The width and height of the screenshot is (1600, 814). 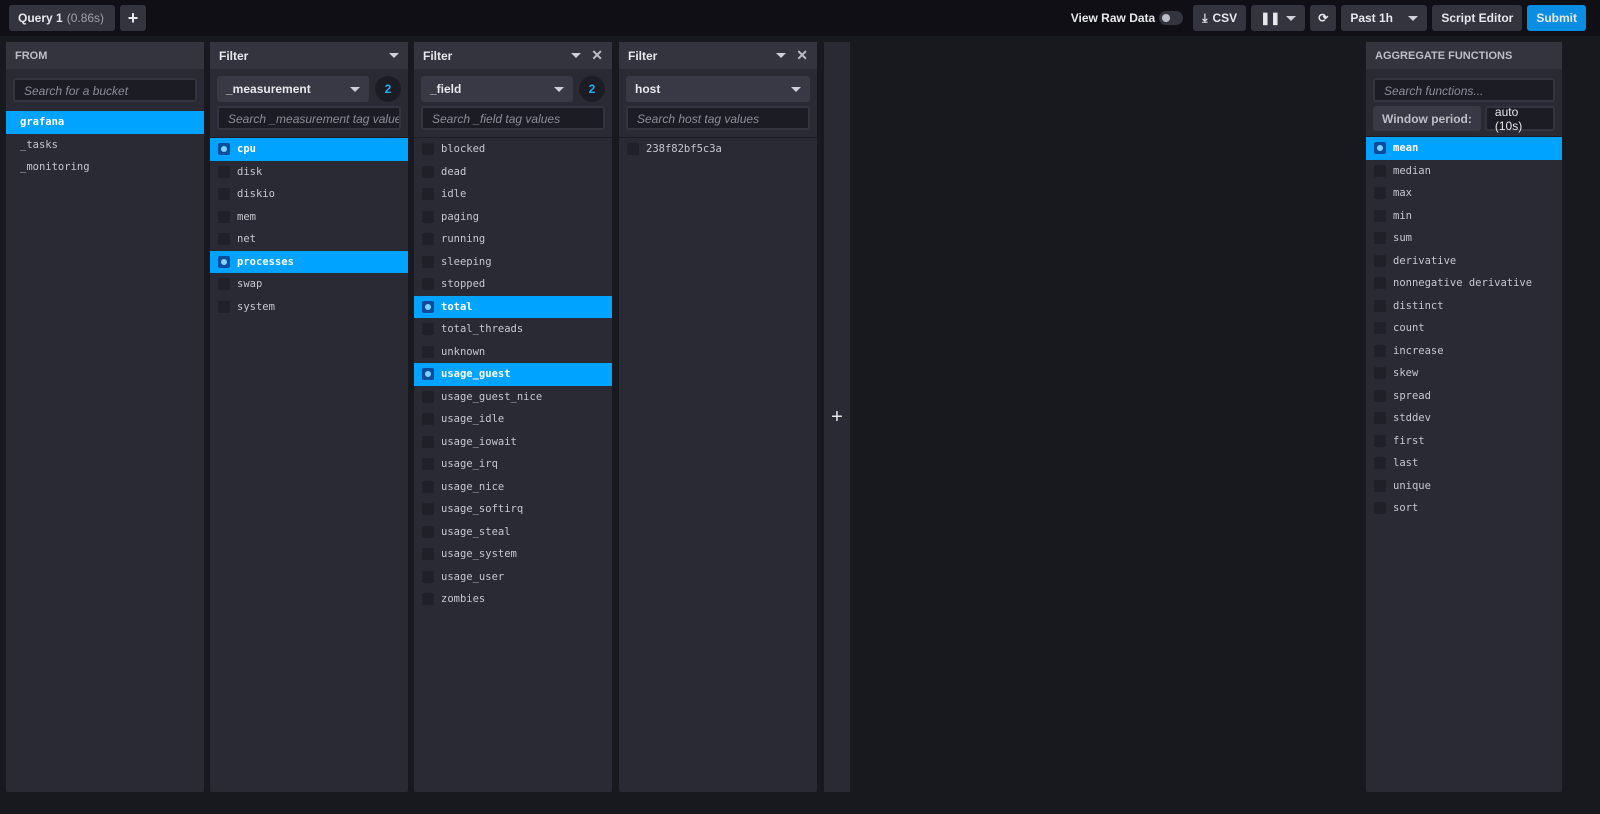 What do you see at coordinates (513, 118) in the screenshot?
I see `tag-values-search-input: Search _field tag values` at bounding box center [513, 118].